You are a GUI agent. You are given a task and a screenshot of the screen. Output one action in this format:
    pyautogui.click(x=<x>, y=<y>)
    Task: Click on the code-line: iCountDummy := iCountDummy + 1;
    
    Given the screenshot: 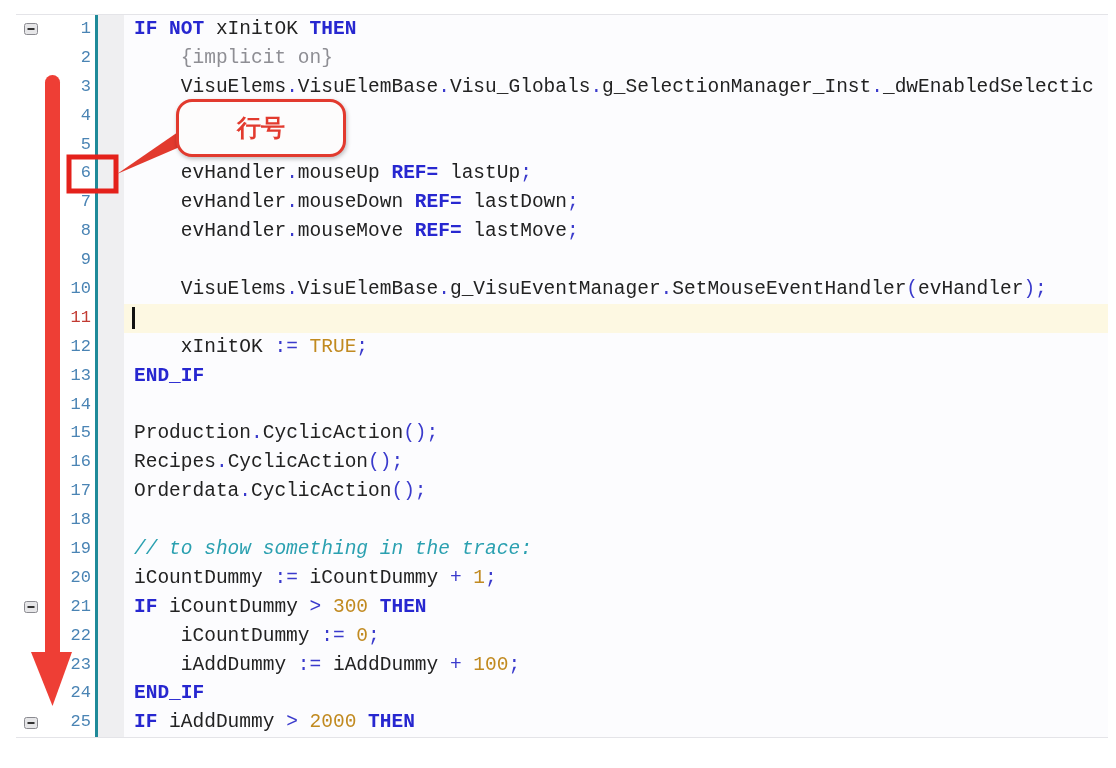 What is the action you would take?
    pyautogui.click(x=315, y=578)
    